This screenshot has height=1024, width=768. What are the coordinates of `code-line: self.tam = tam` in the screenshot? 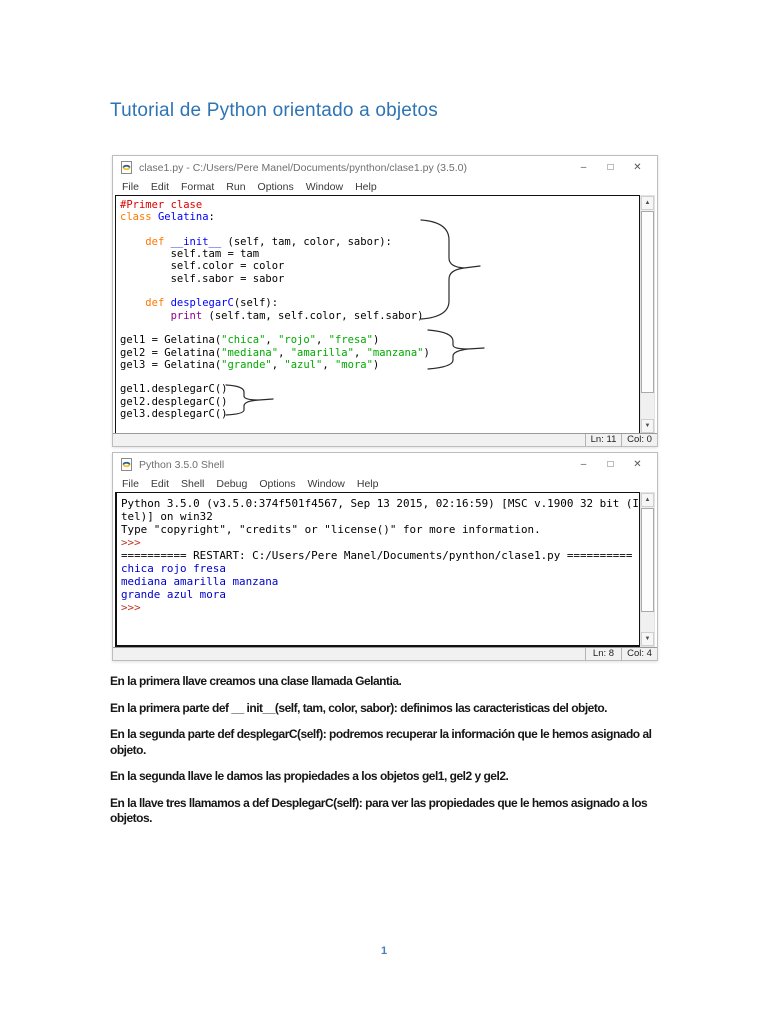 It's located at (190, 254).